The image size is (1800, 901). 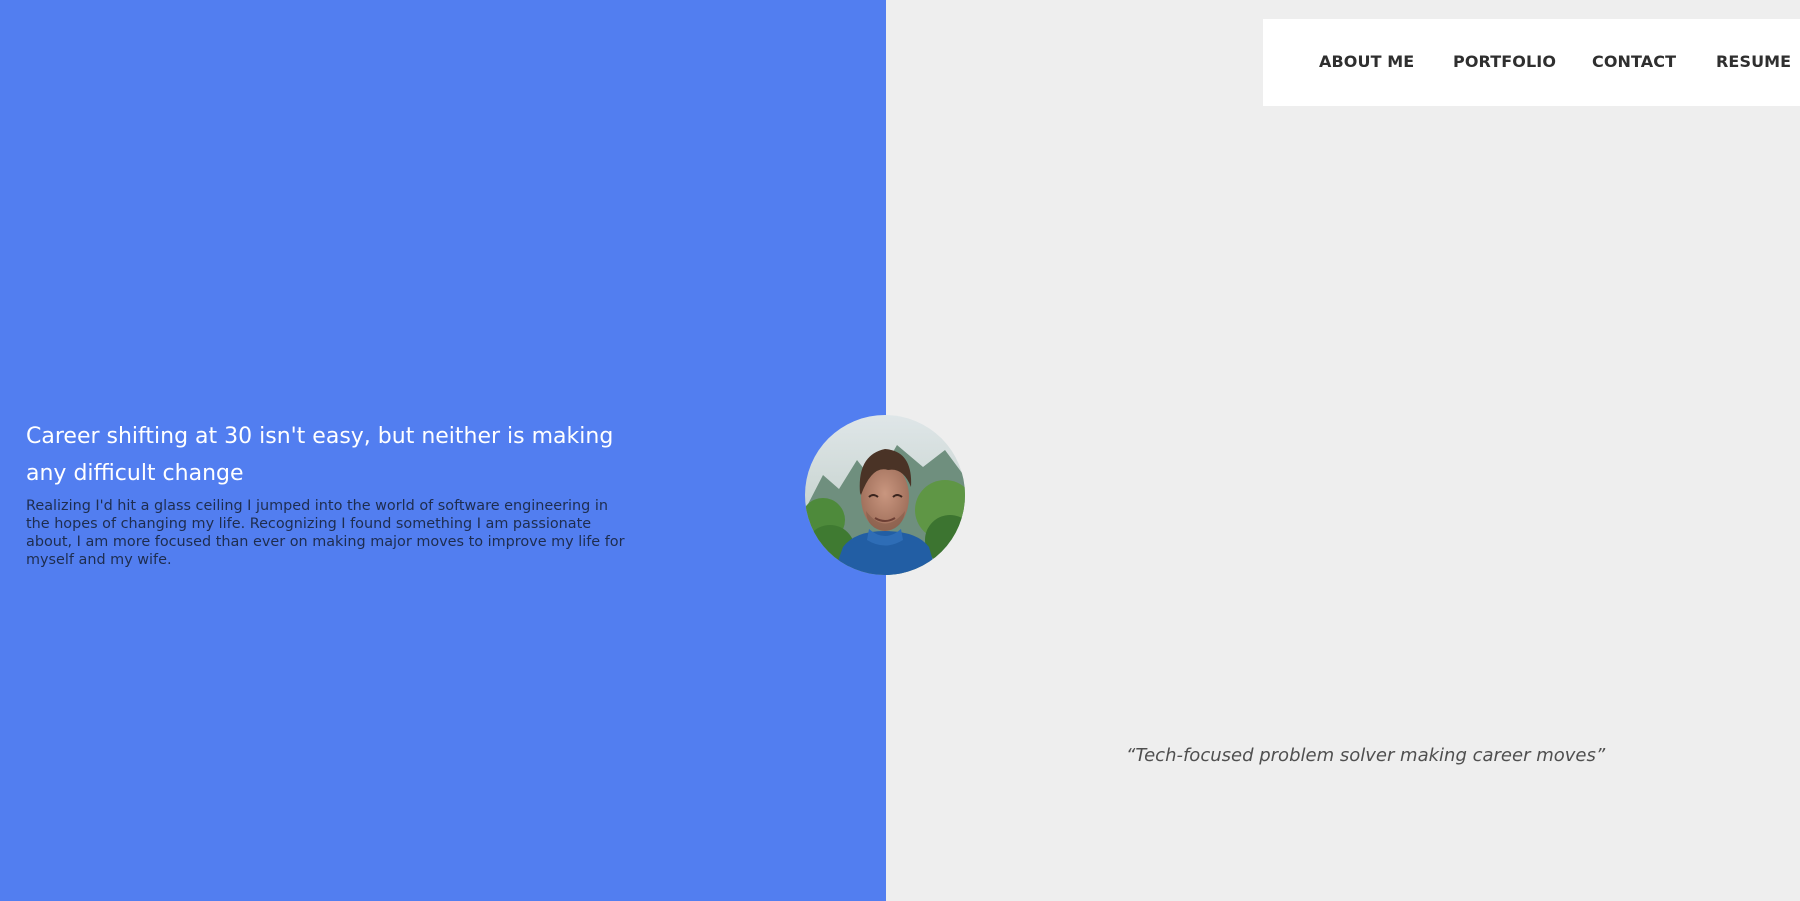 I want to click on nav-about-me-link: ABOUT ME, so click(x=1366, y=61).